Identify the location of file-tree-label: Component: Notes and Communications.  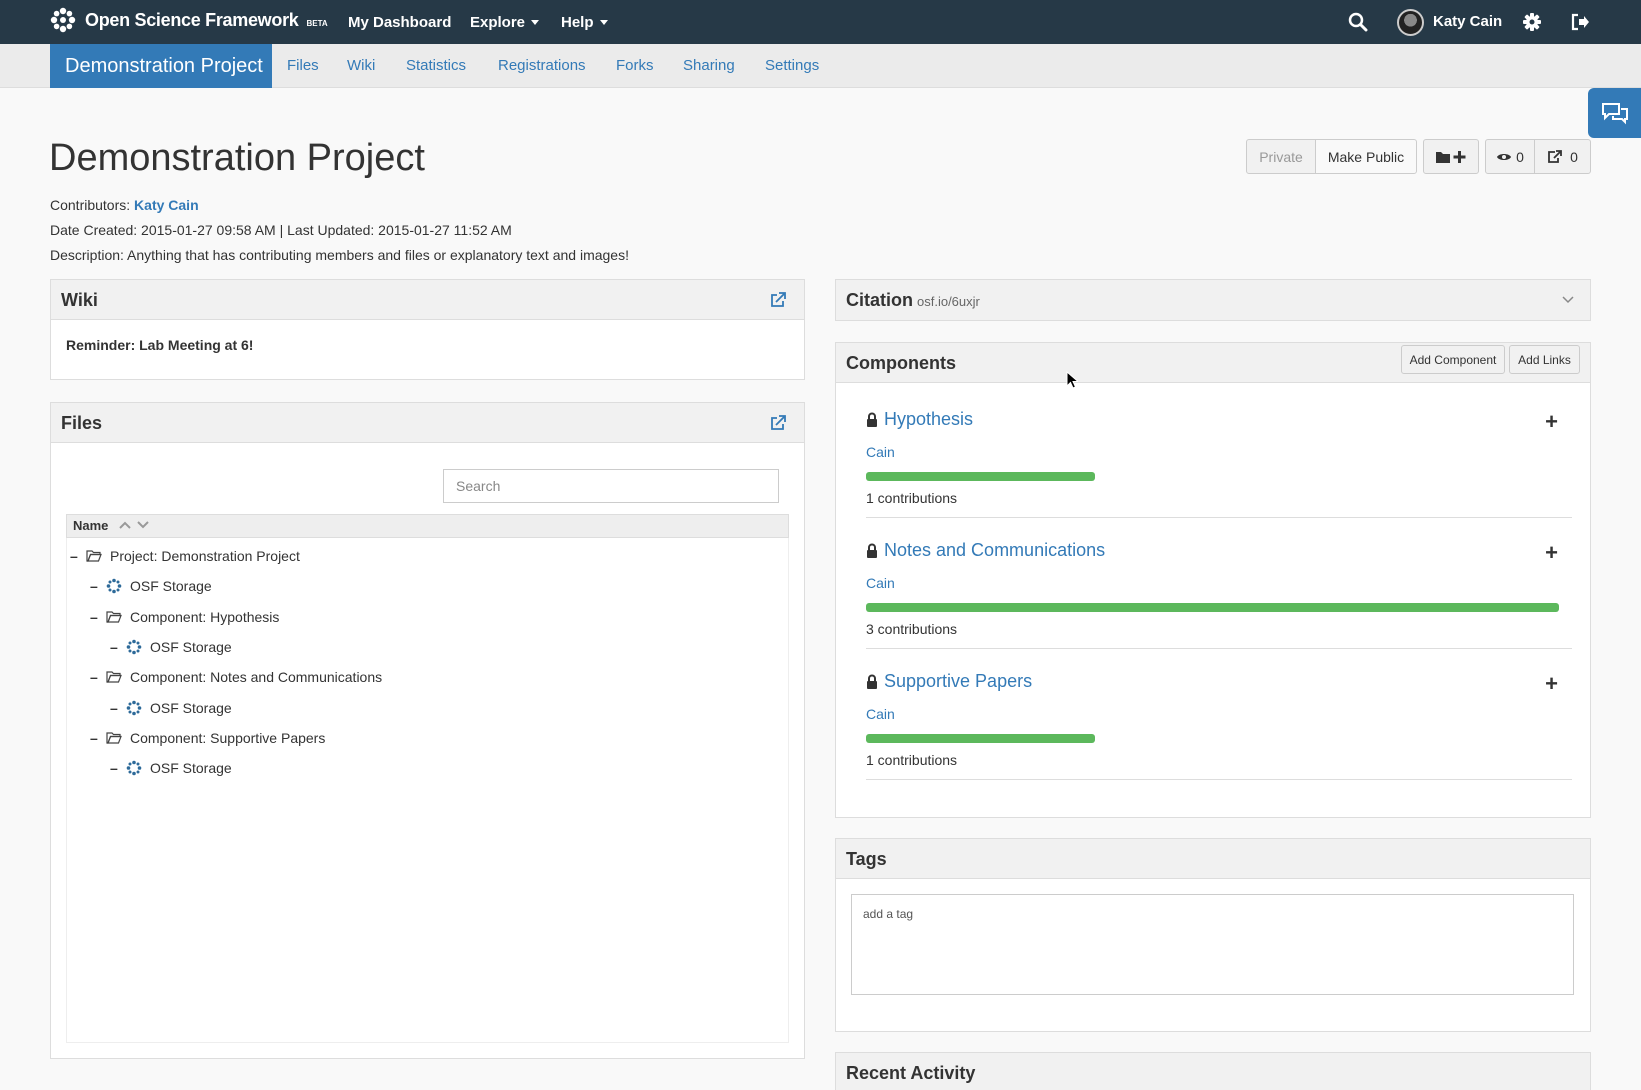
(256, 677).